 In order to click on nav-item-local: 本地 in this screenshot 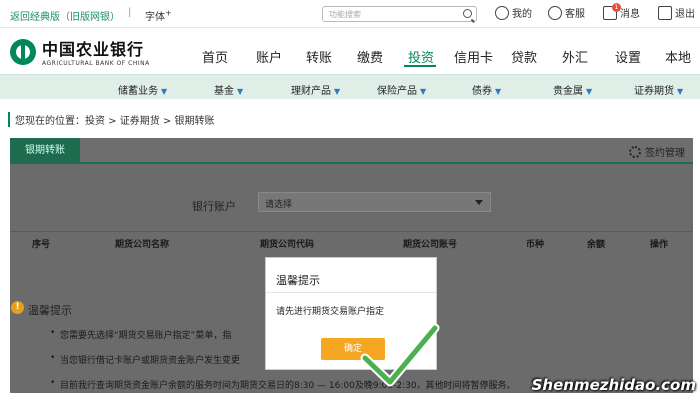, I will do `click(678, 56)`.